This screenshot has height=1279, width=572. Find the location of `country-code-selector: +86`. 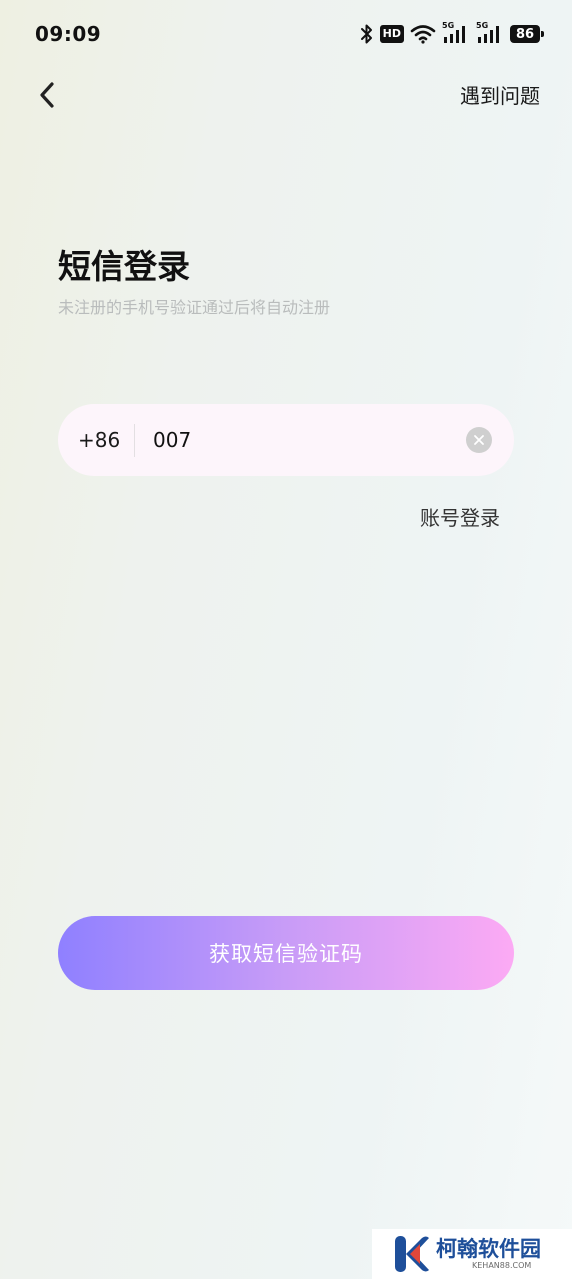

country-code-selector: +86 is located at coordinates (99, 440).